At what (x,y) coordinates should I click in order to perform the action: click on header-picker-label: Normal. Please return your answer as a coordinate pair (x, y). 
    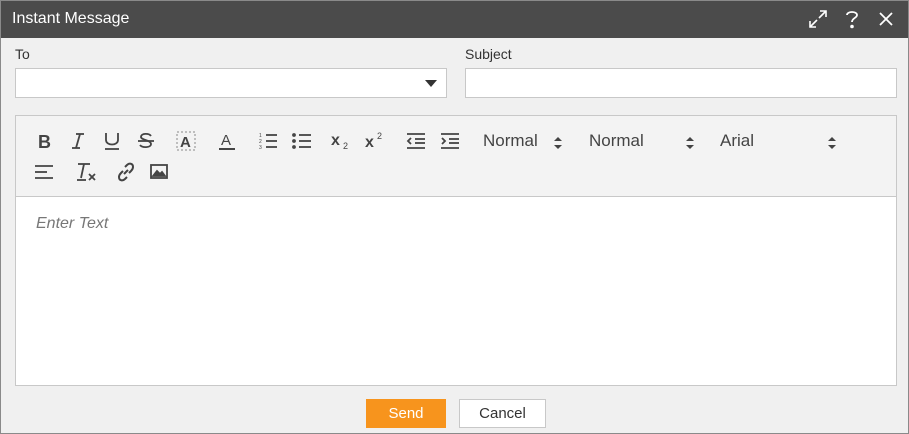
    Looking at the image, I should click on (510, 140).